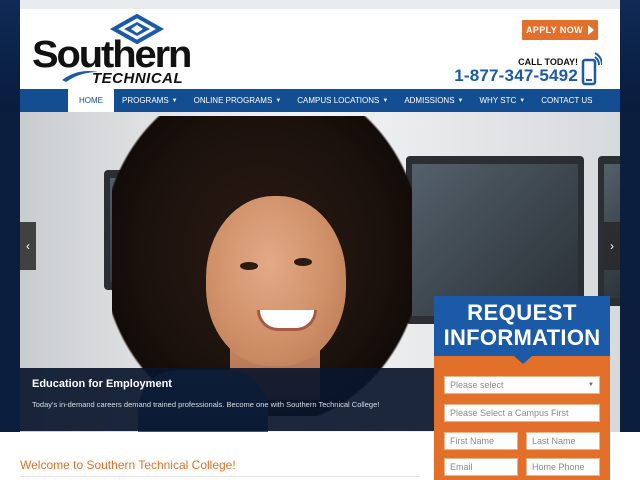 This screenshot has width=640, height=480. I want to click on nav-item-label: CAMPUS LOCATIONS, so click(338, 100).